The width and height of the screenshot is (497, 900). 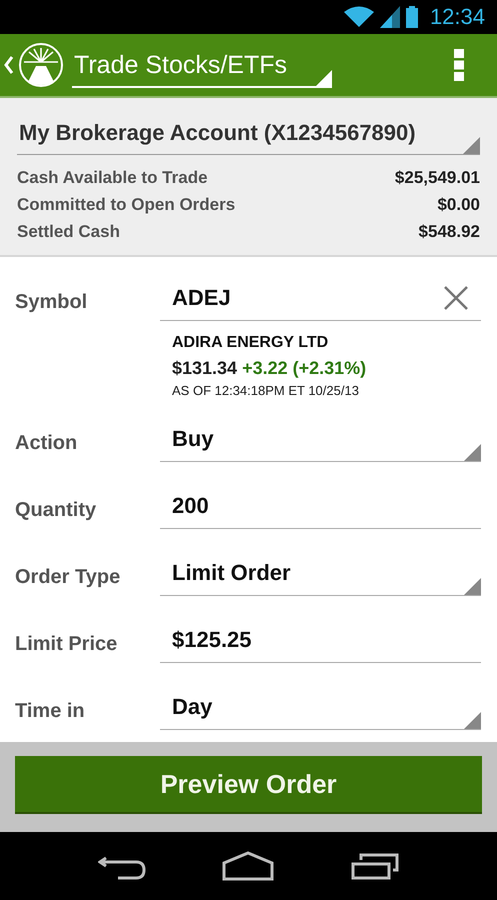 I want to click on field-label: Time in, so click(x=50, y=711).